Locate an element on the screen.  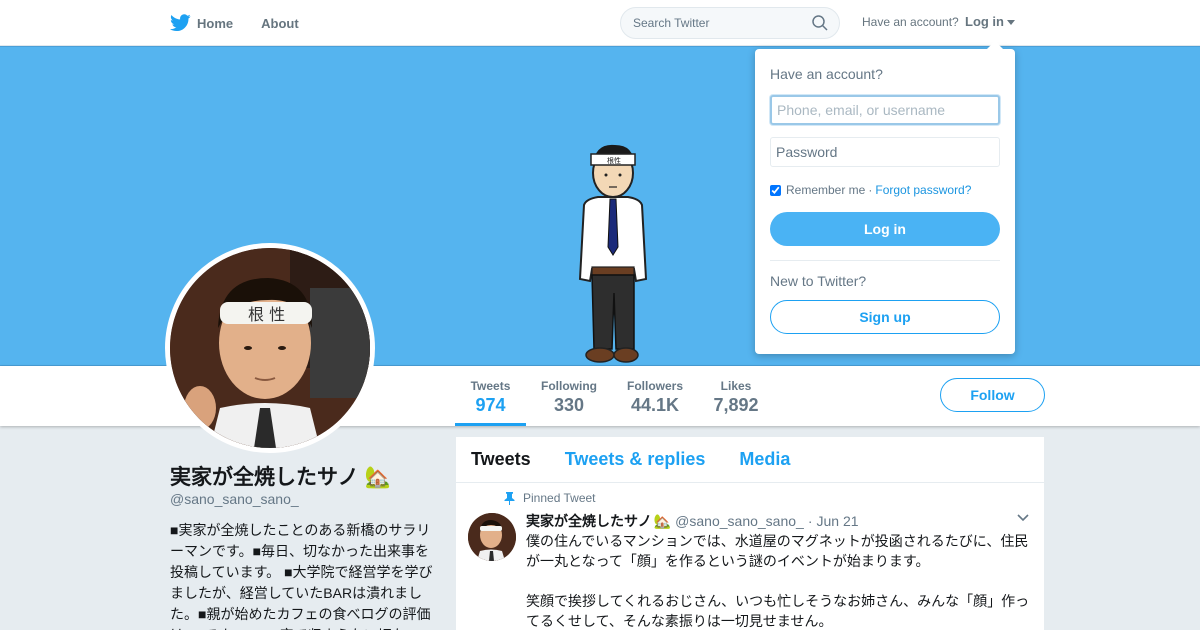
remember-row: Remember me · Forgot password? is located at coordinates (870, 190).